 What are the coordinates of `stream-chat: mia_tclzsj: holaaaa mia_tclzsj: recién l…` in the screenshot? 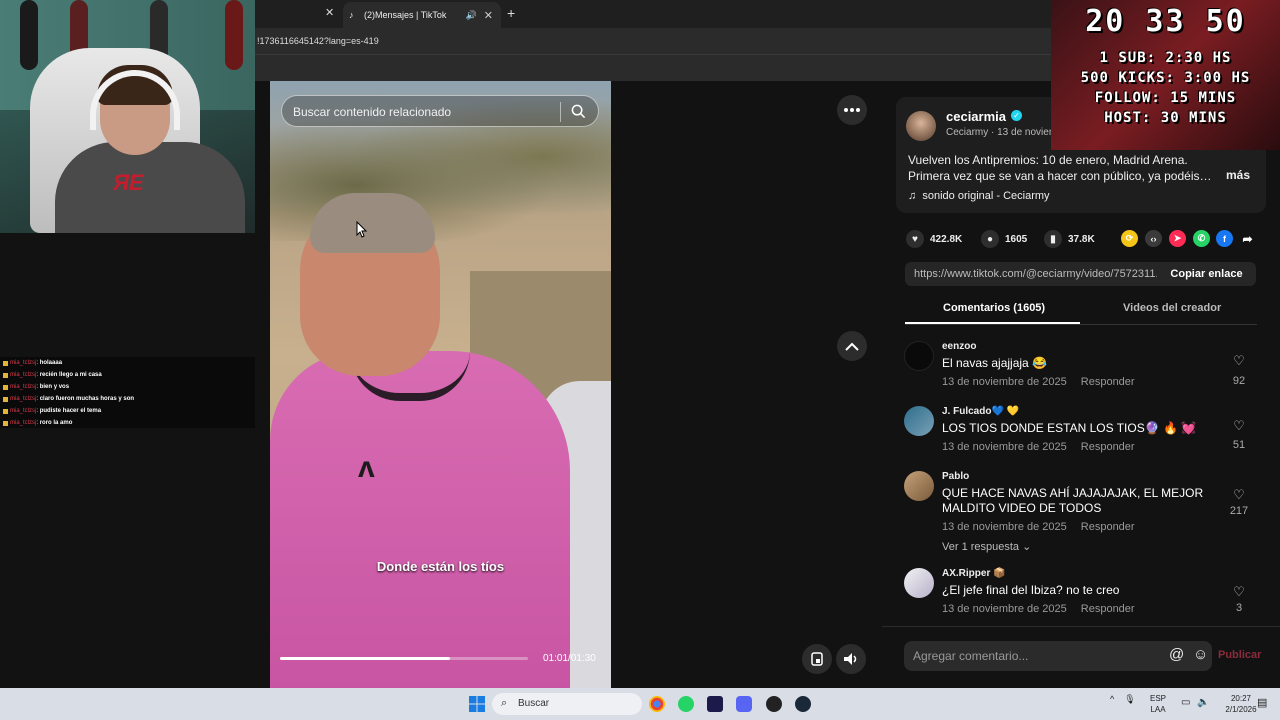 It's located at (129, 392).